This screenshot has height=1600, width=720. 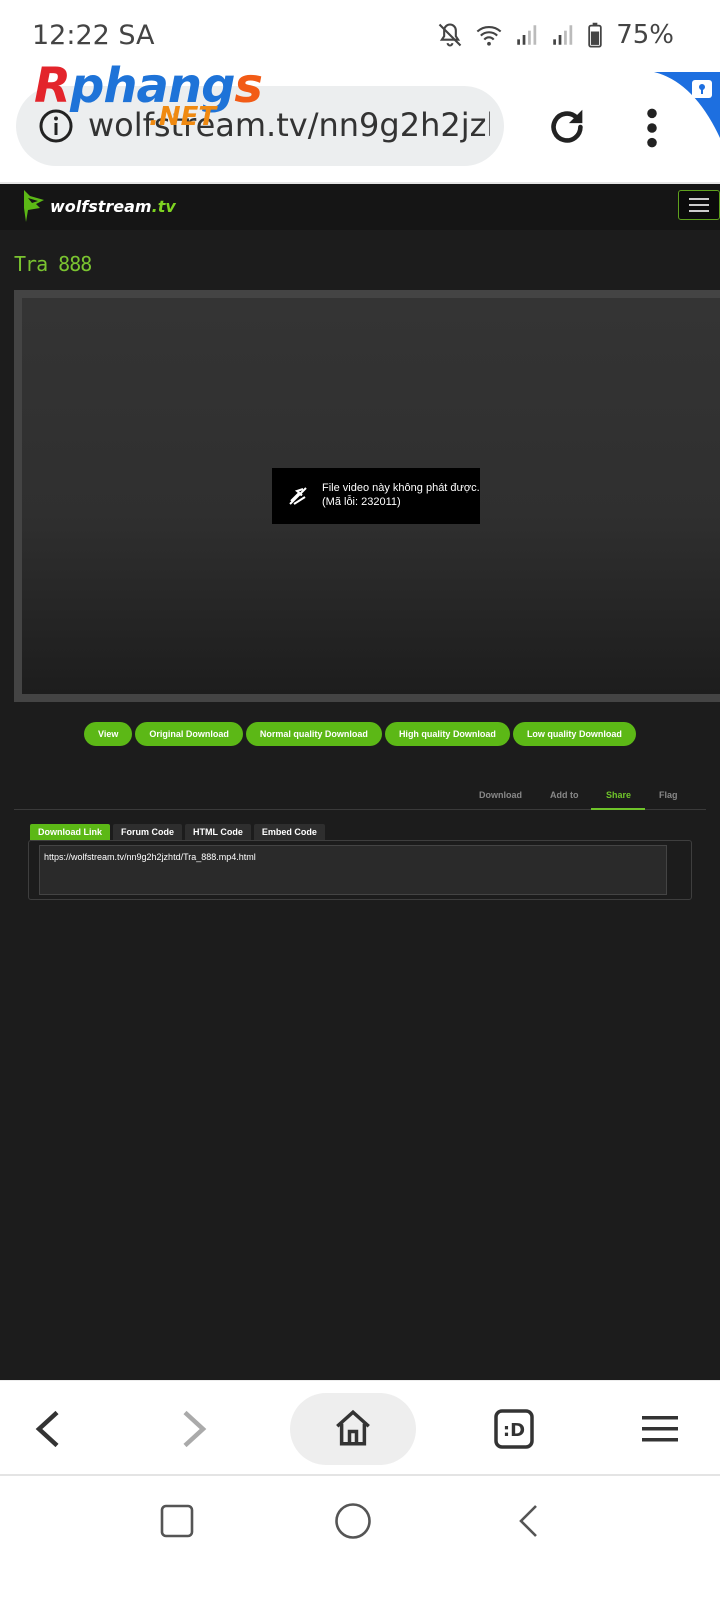 I want to click on mute-bell-icon, so click(x=450, y=35).